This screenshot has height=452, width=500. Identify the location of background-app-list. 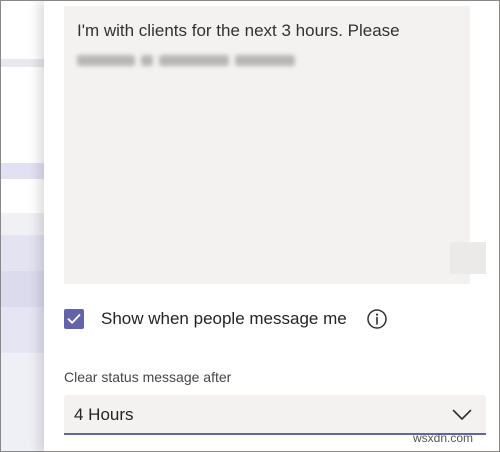
(22, 226).